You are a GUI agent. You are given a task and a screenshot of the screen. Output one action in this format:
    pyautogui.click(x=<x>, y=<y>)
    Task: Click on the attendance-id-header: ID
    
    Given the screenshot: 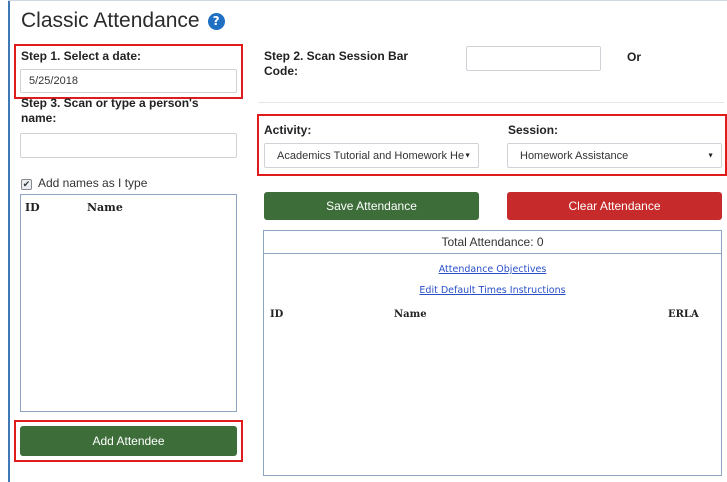 What is the action you would take?
    pyautogui.click(x=277, y=314)
    